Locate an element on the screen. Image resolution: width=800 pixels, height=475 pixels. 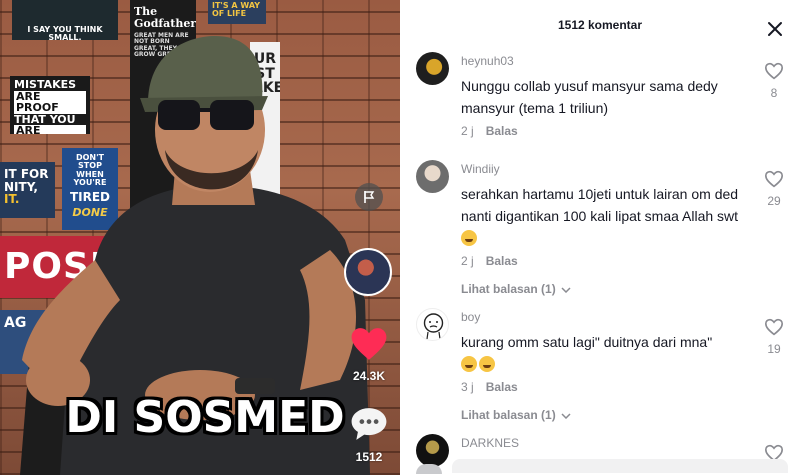
pleading-face-emoji-icon is located at coordinates (469, 238).